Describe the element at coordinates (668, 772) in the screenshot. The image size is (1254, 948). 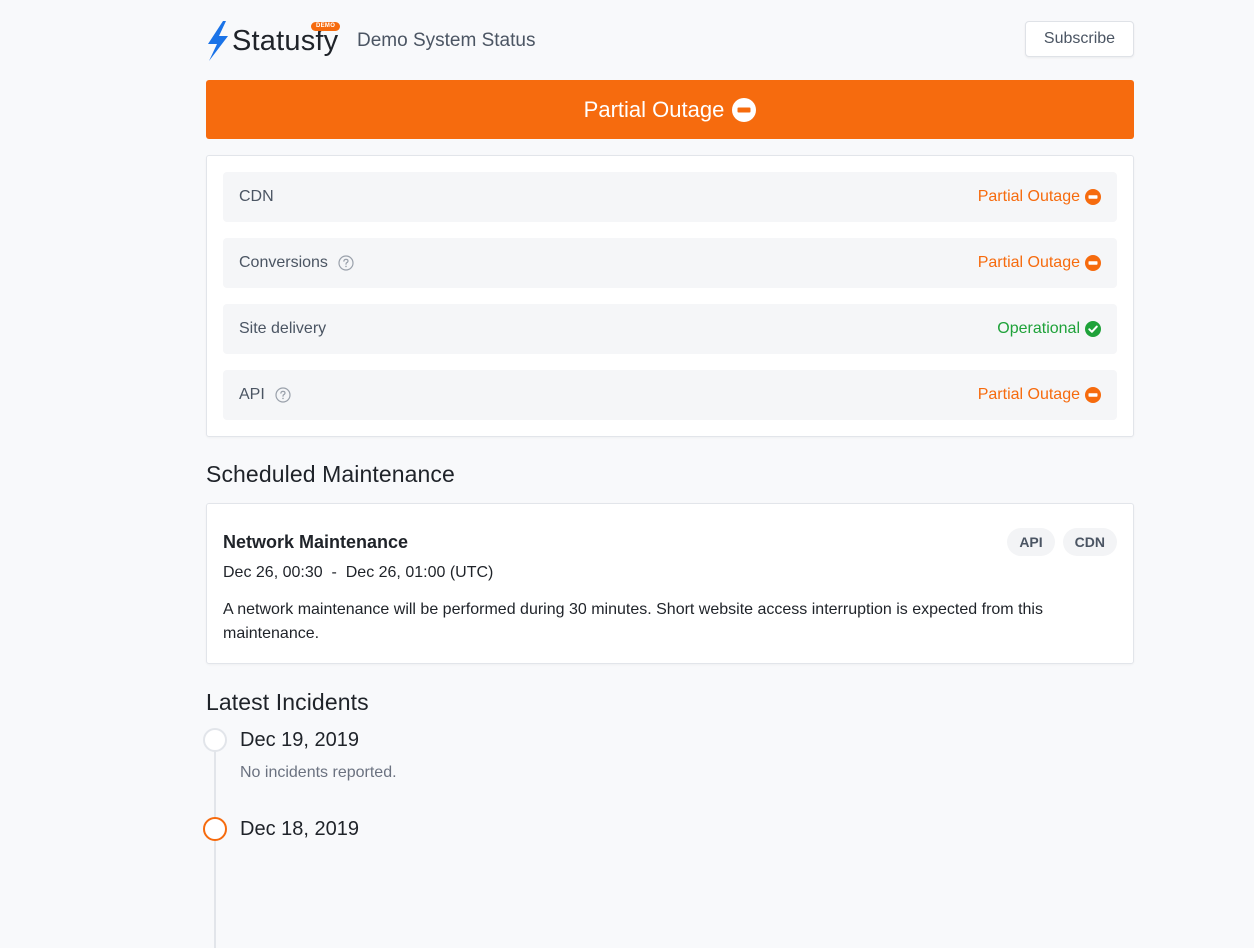
I see `incident-day: Dec 19, 2019 No incidents reported.` at that location.